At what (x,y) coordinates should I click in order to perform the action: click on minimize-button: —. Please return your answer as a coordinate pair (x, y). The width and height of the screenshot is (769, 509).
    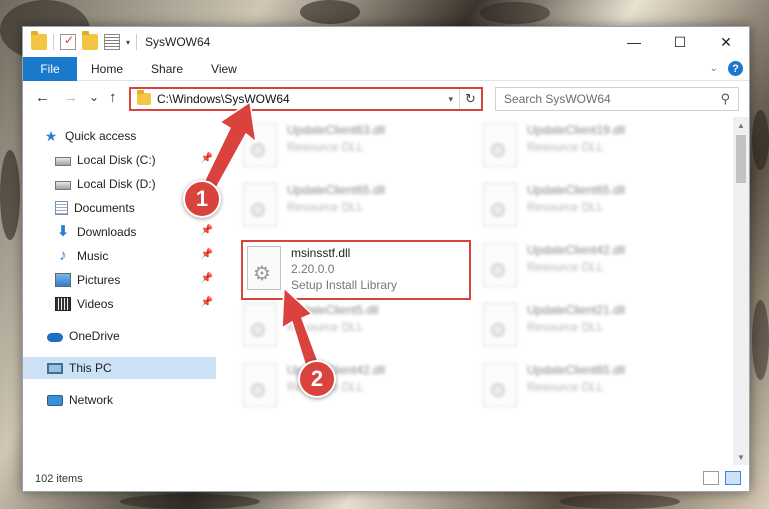
    Looking at the image, I should click on (634, 42).